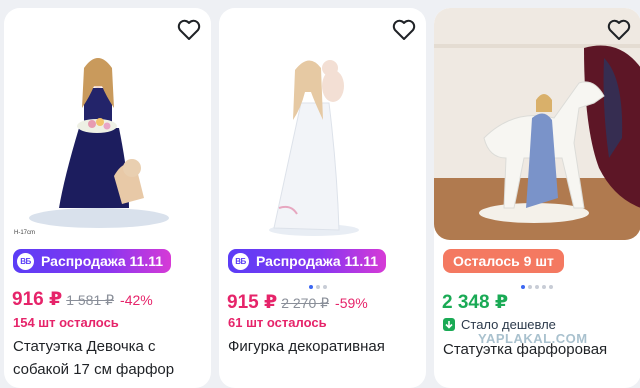 Image resolution: width=640 pixels, height=388 pixels. Describe the element at coordinates (93, 369) in the screenshot. I see `product-title-line2: собакой 17 см фарфор` at that location.